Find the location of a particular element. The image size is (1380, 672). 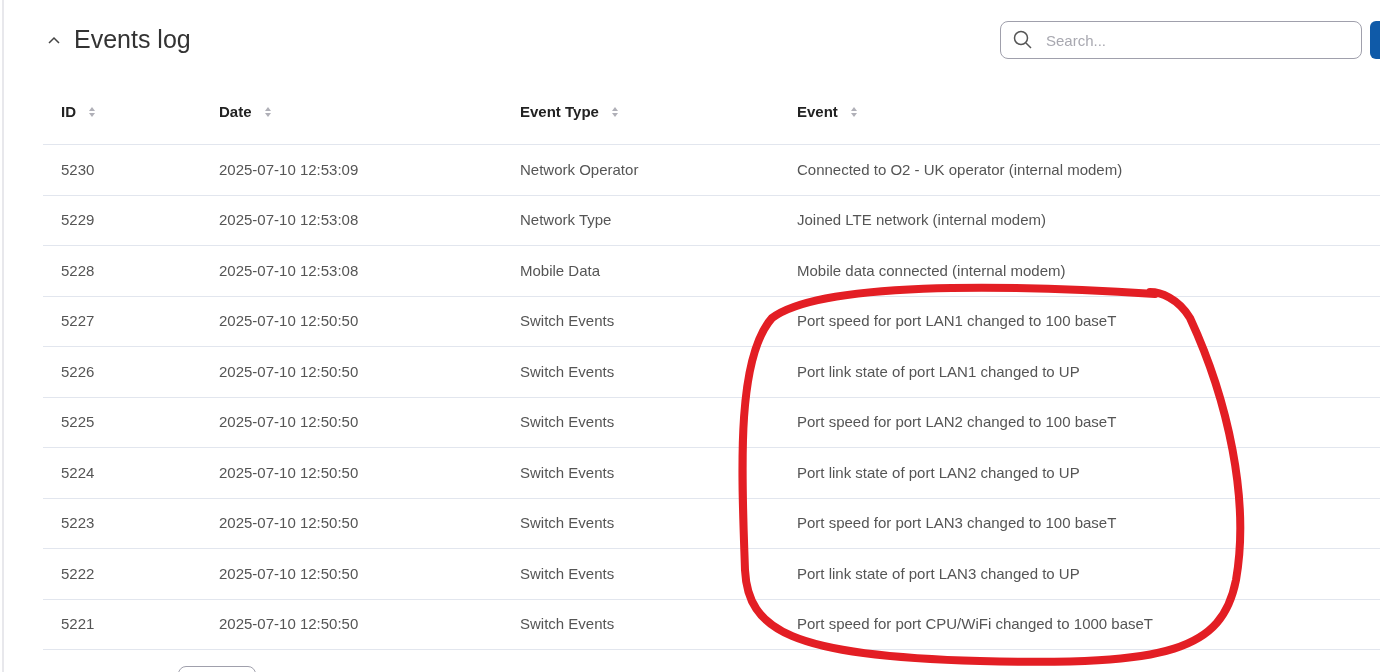

chevron-up-icon is located at coordinates (54, 40).